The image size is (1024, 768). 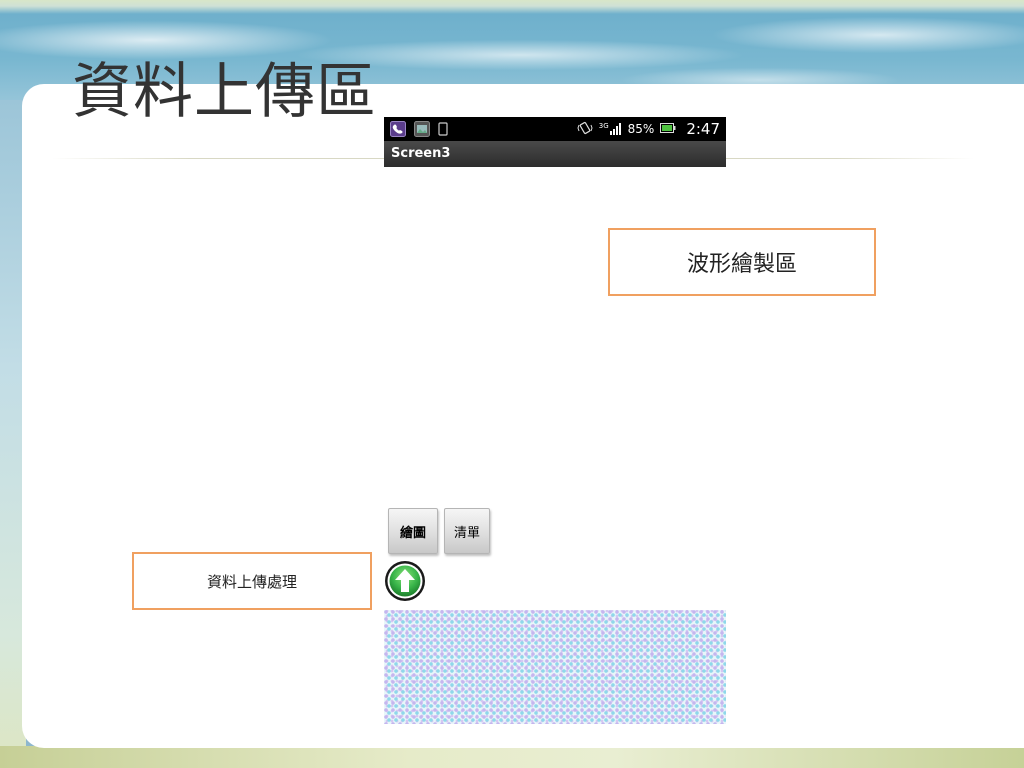 I want to click on signal-3g-icon: 3G, so click(x=610, y=129).